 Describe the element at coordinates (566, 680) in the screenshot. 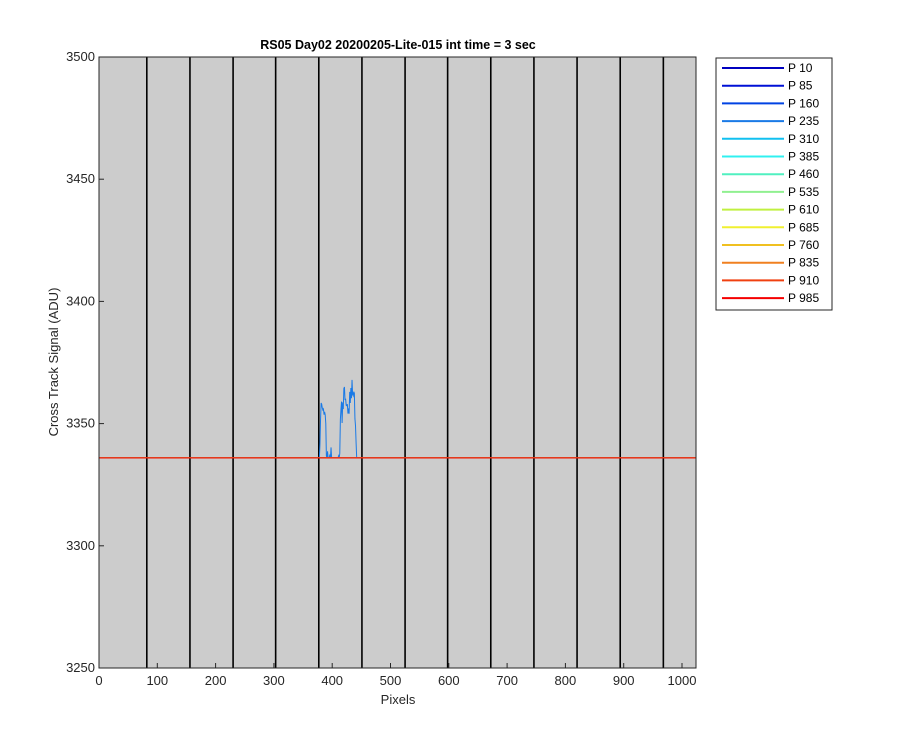

I see `x-tick-label: 800` at that location.